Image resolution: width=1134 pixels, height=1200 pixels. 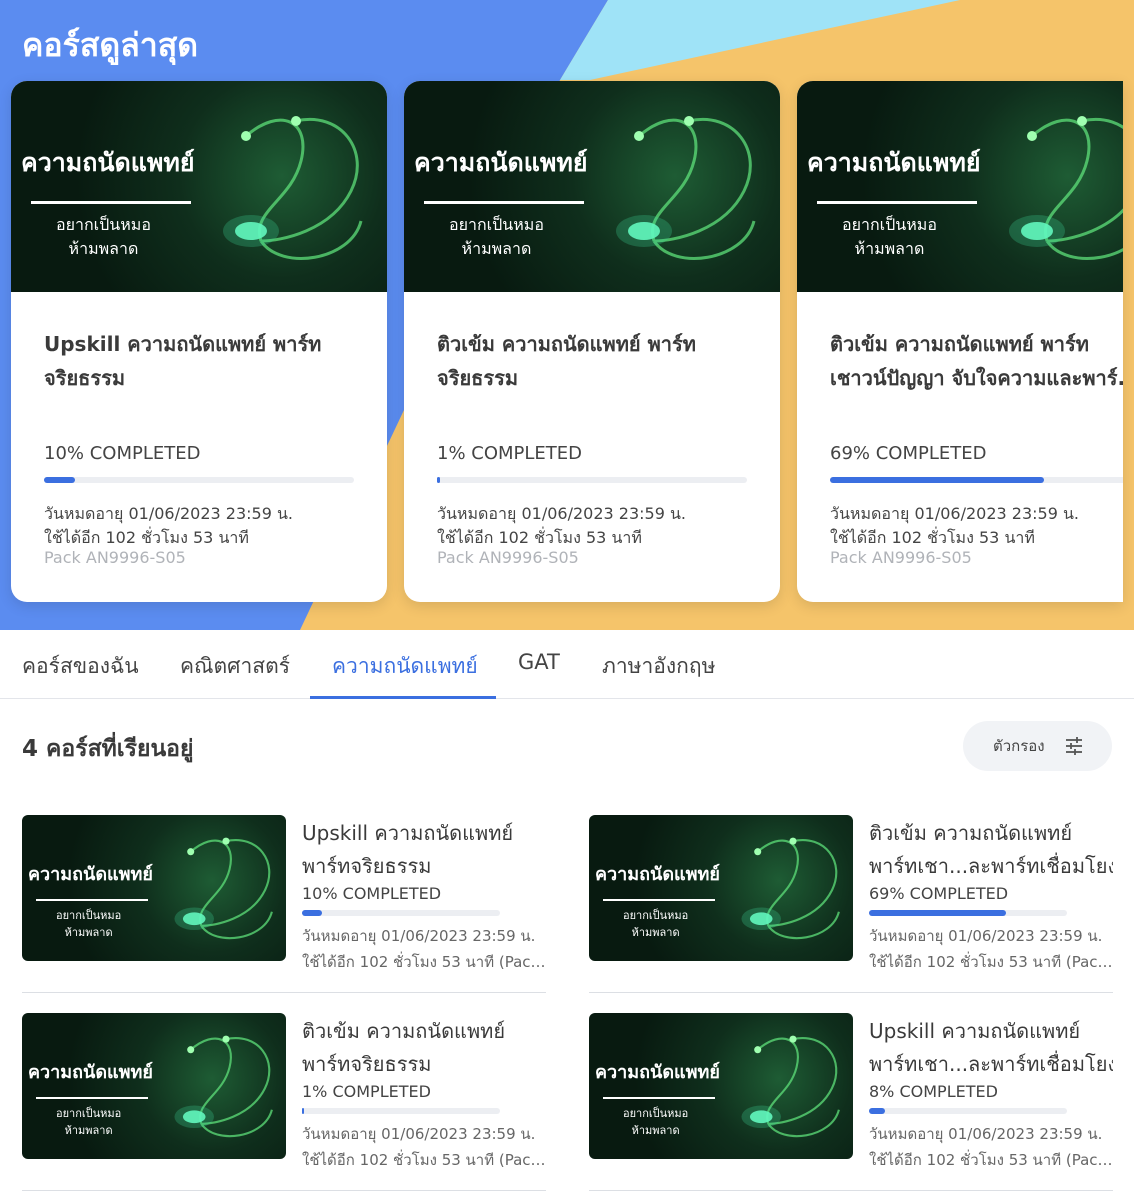 I want to click on tab-medical-aptitude: ความถนัดแพทย์, so click(x=405, y=666).